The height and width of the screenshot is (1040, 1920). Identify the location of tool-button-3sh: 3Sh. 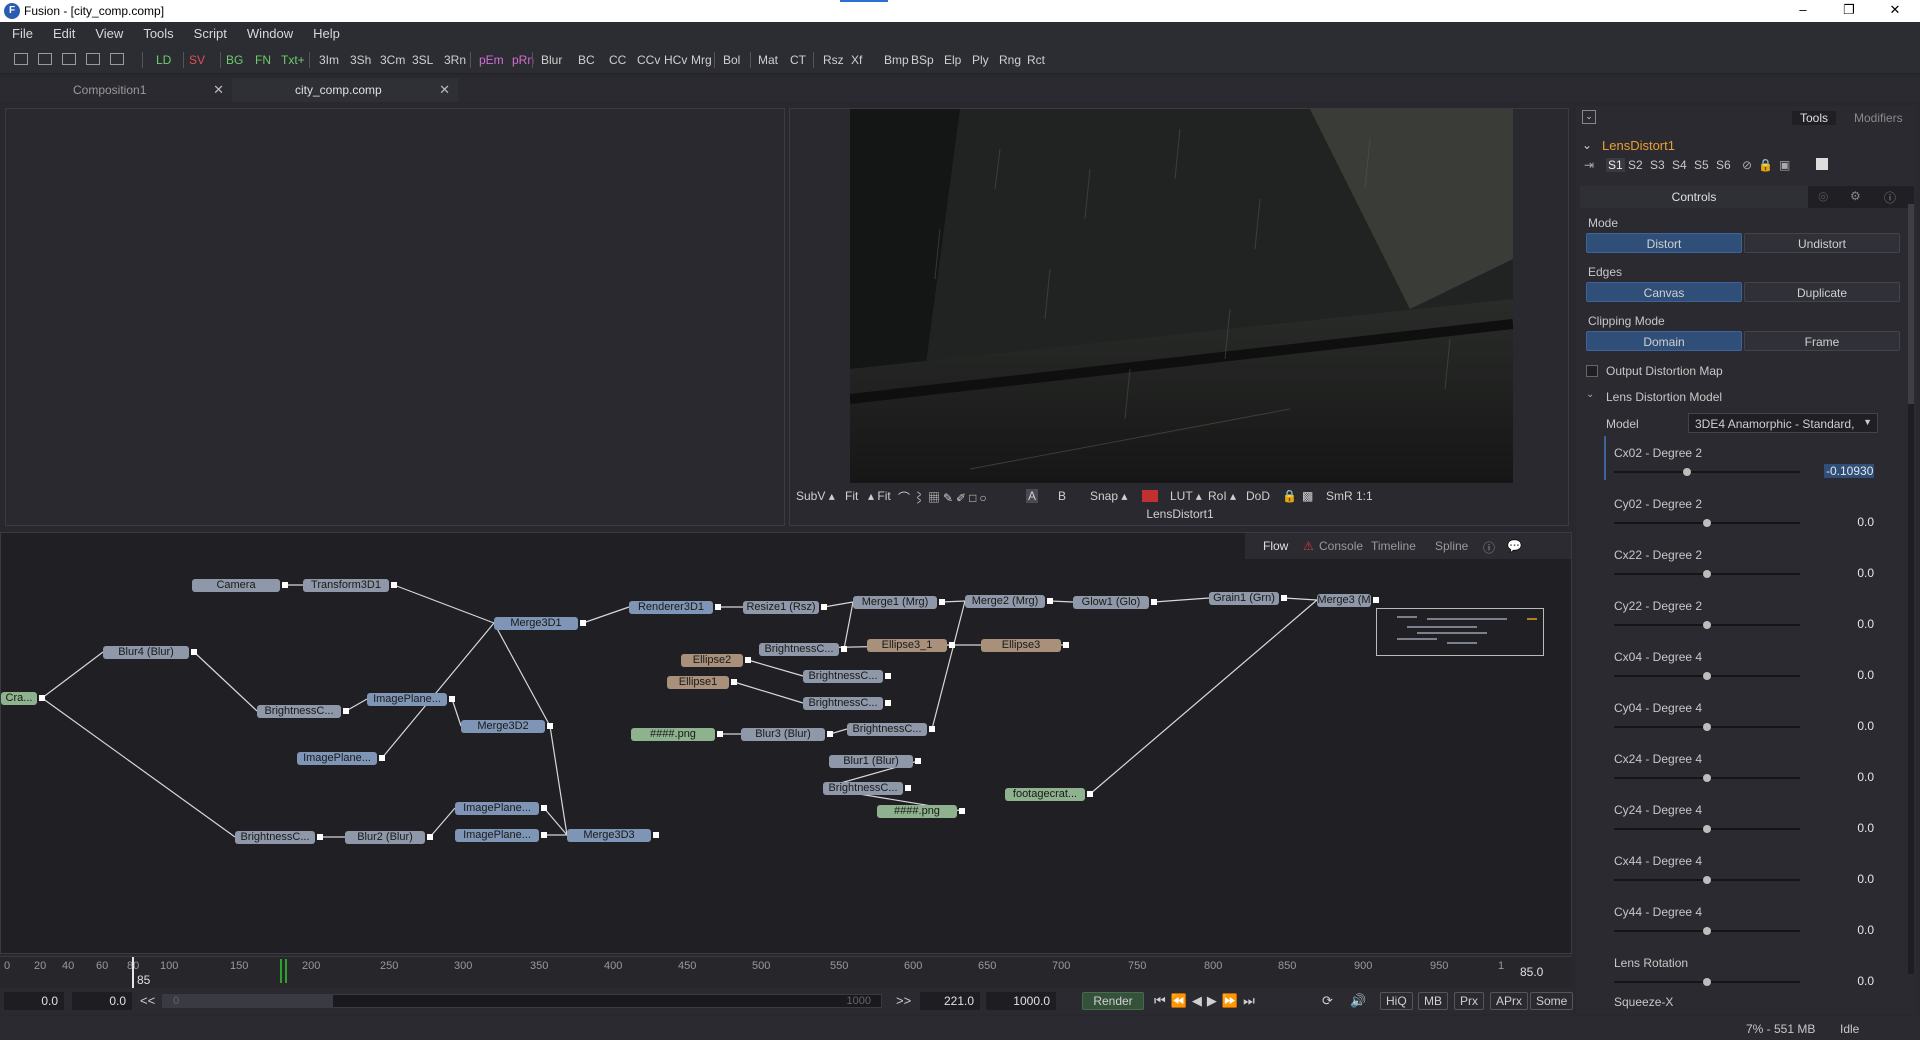
(360, 60).